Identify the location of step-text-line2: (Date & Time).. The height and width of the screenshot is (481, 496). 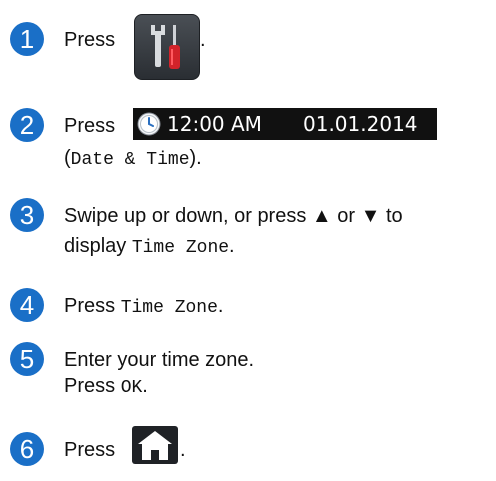
(133, 159).